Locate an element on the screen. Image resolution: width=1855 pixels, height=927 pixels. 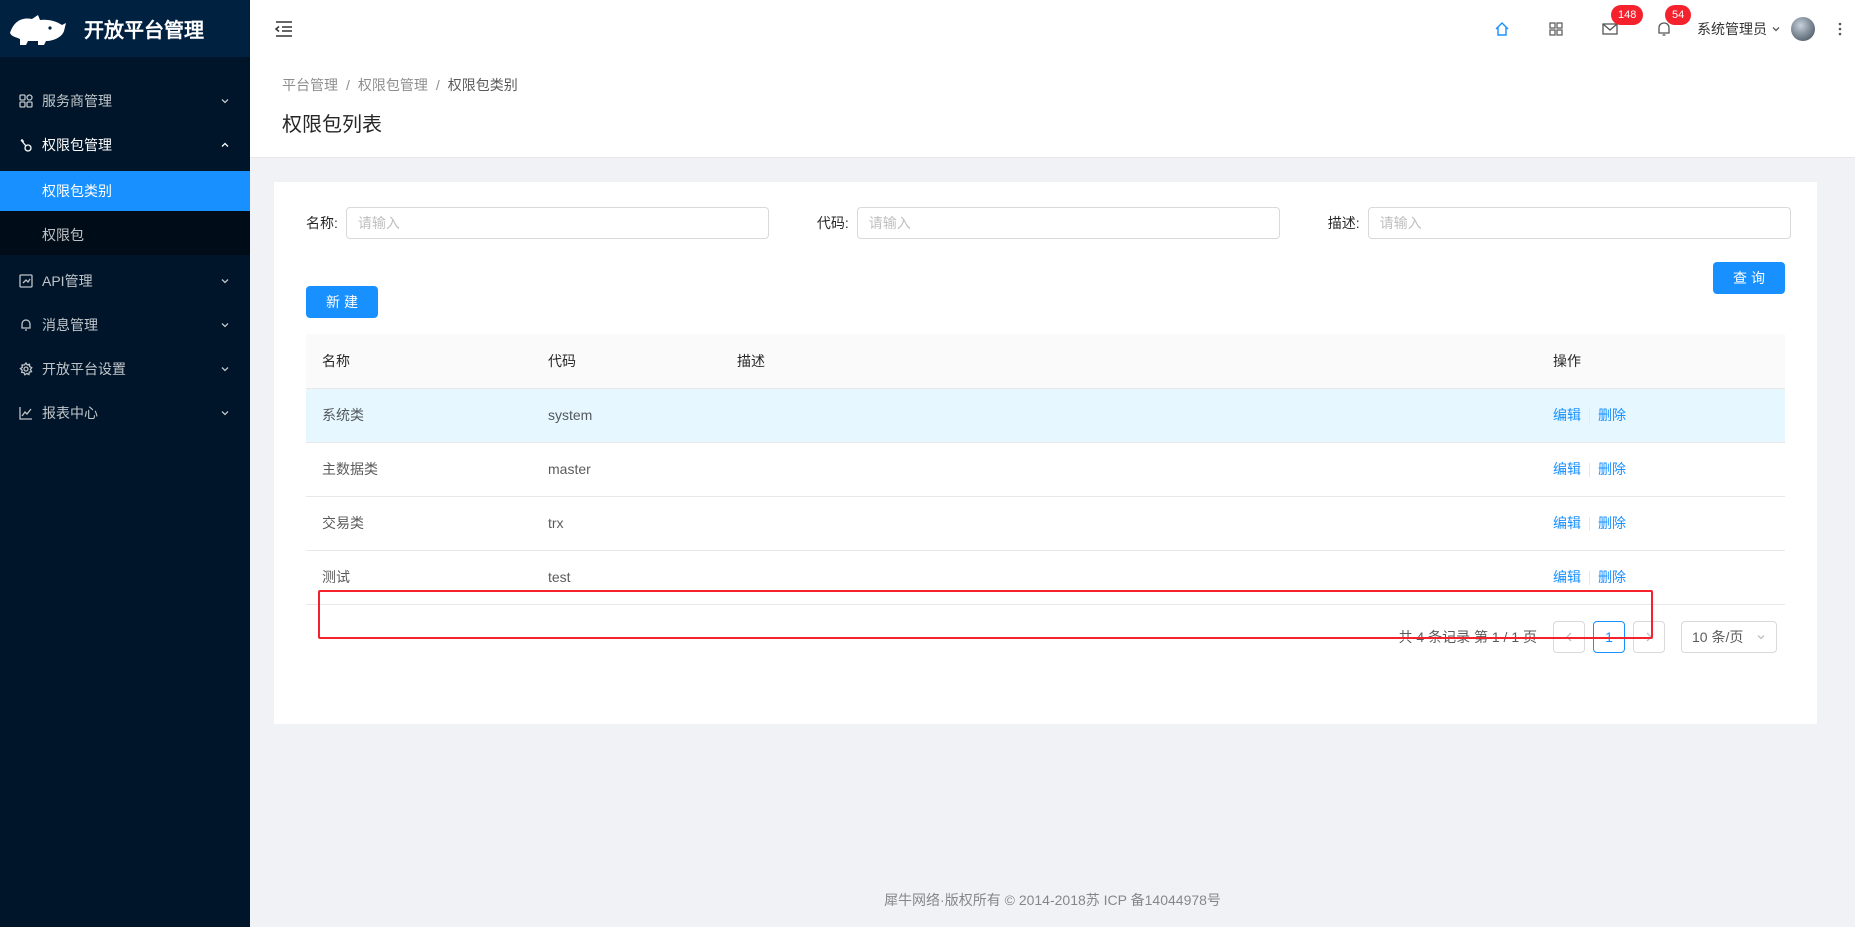
column-header-actions: 操作 is located at coordinates (1661, 361).